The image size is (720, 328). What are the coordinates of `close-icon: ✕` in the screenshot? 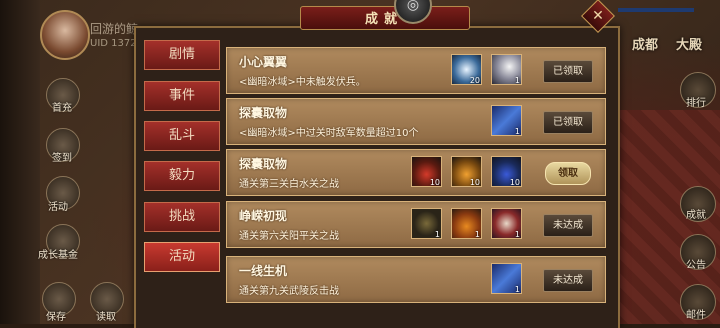 It's located at (598, 16).